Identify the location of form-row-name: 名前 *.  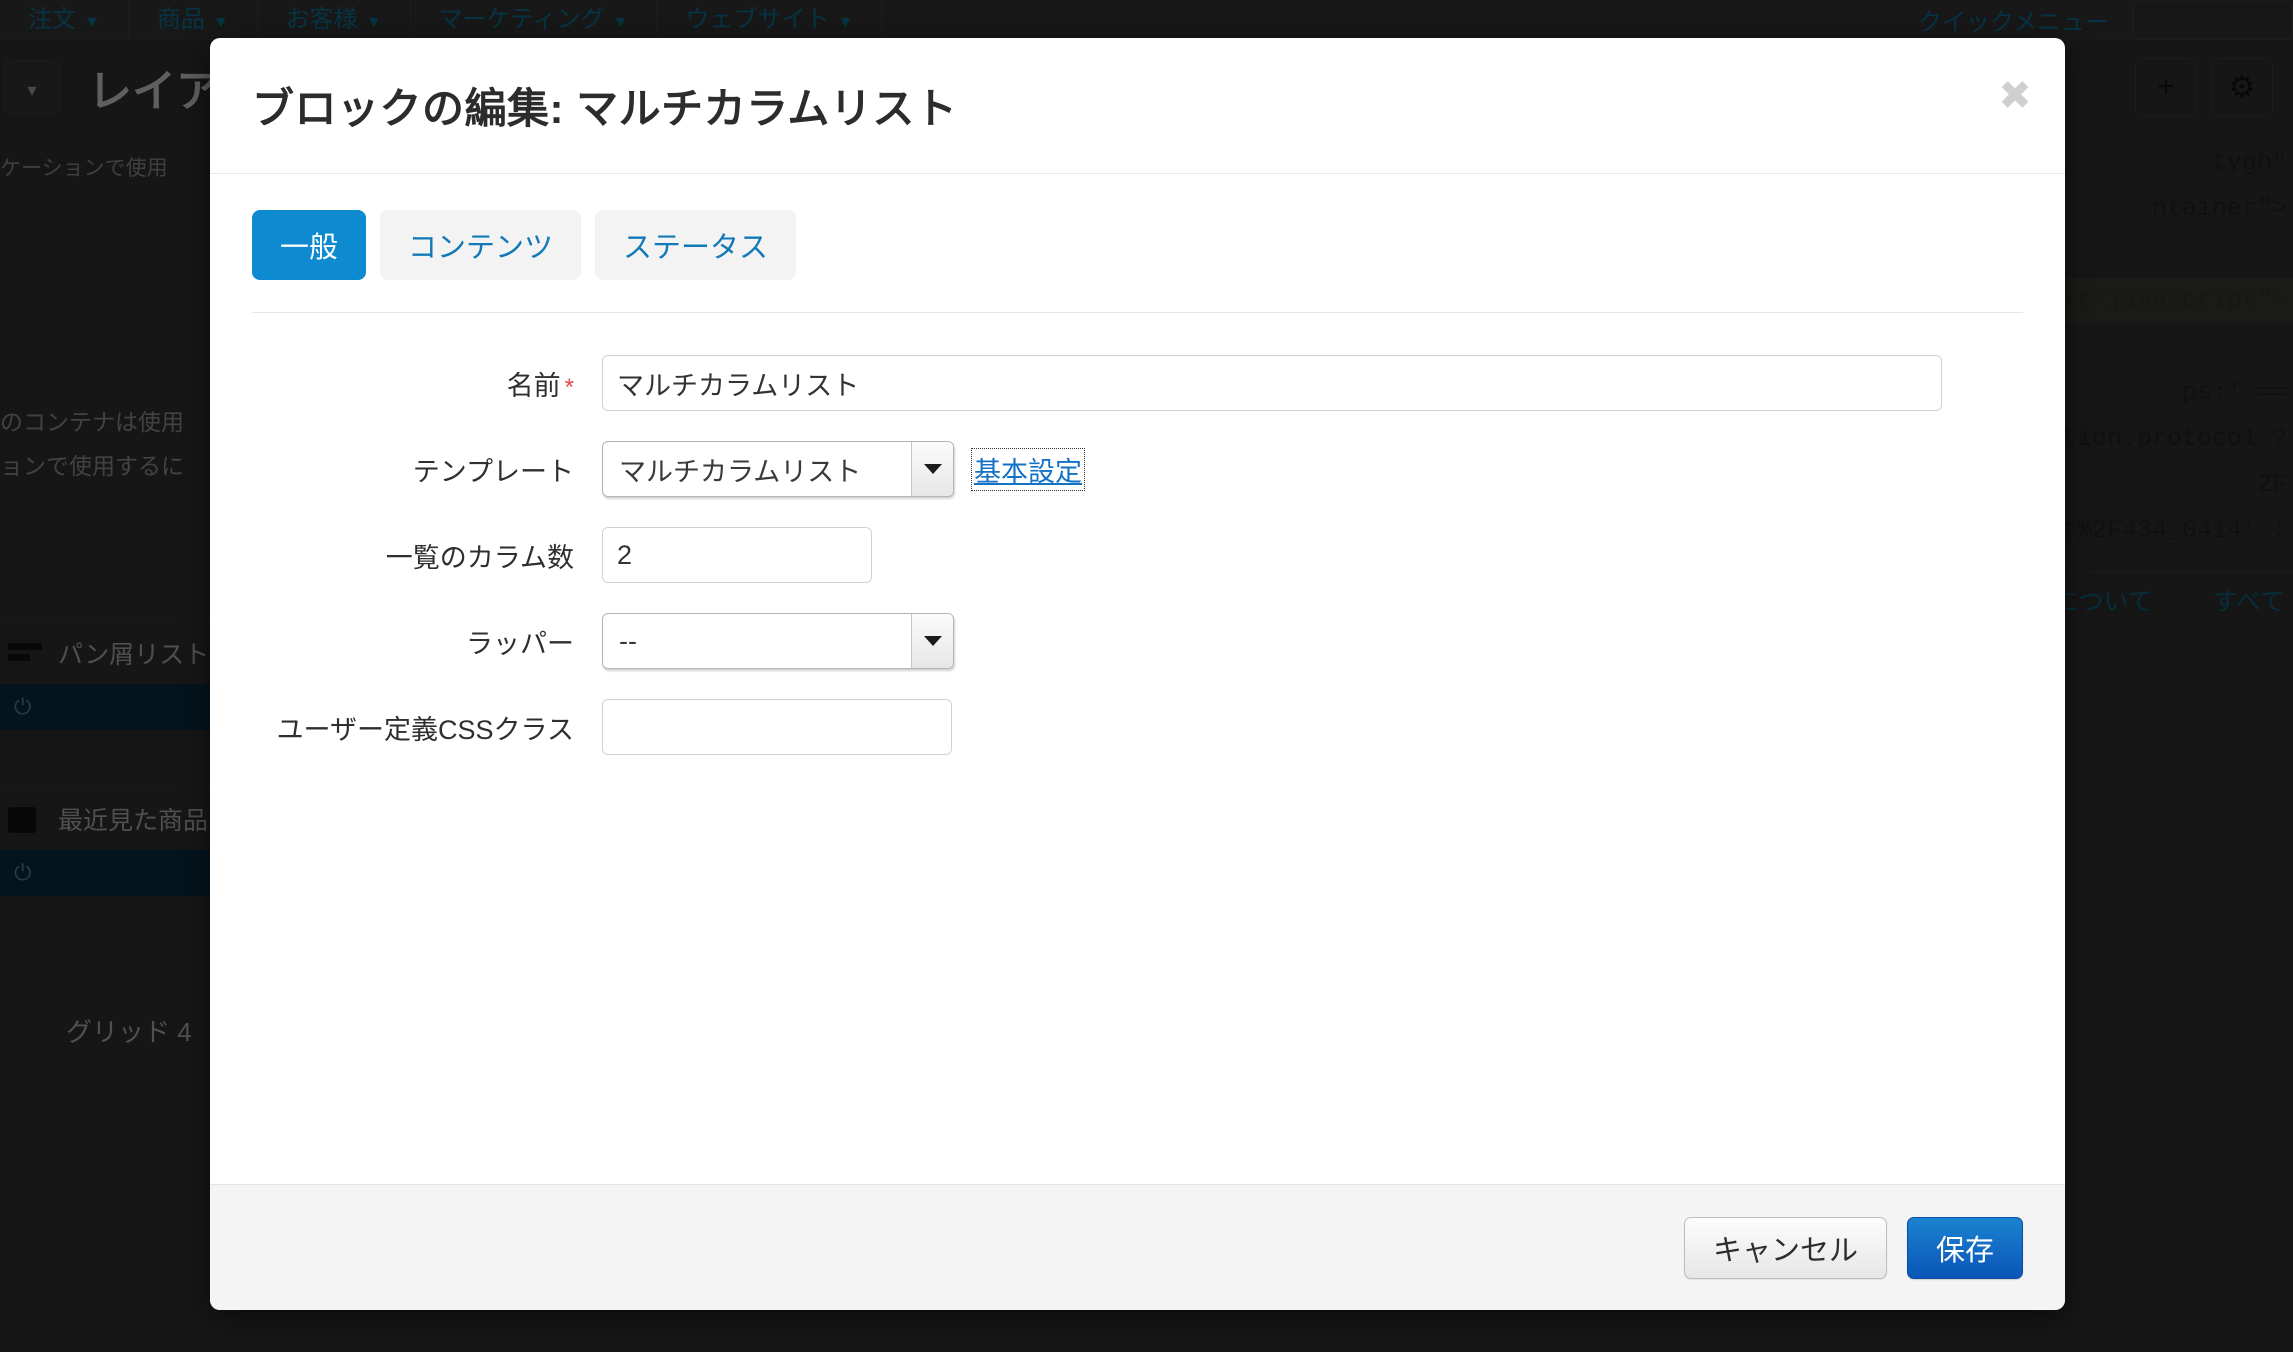
(1137, 383).